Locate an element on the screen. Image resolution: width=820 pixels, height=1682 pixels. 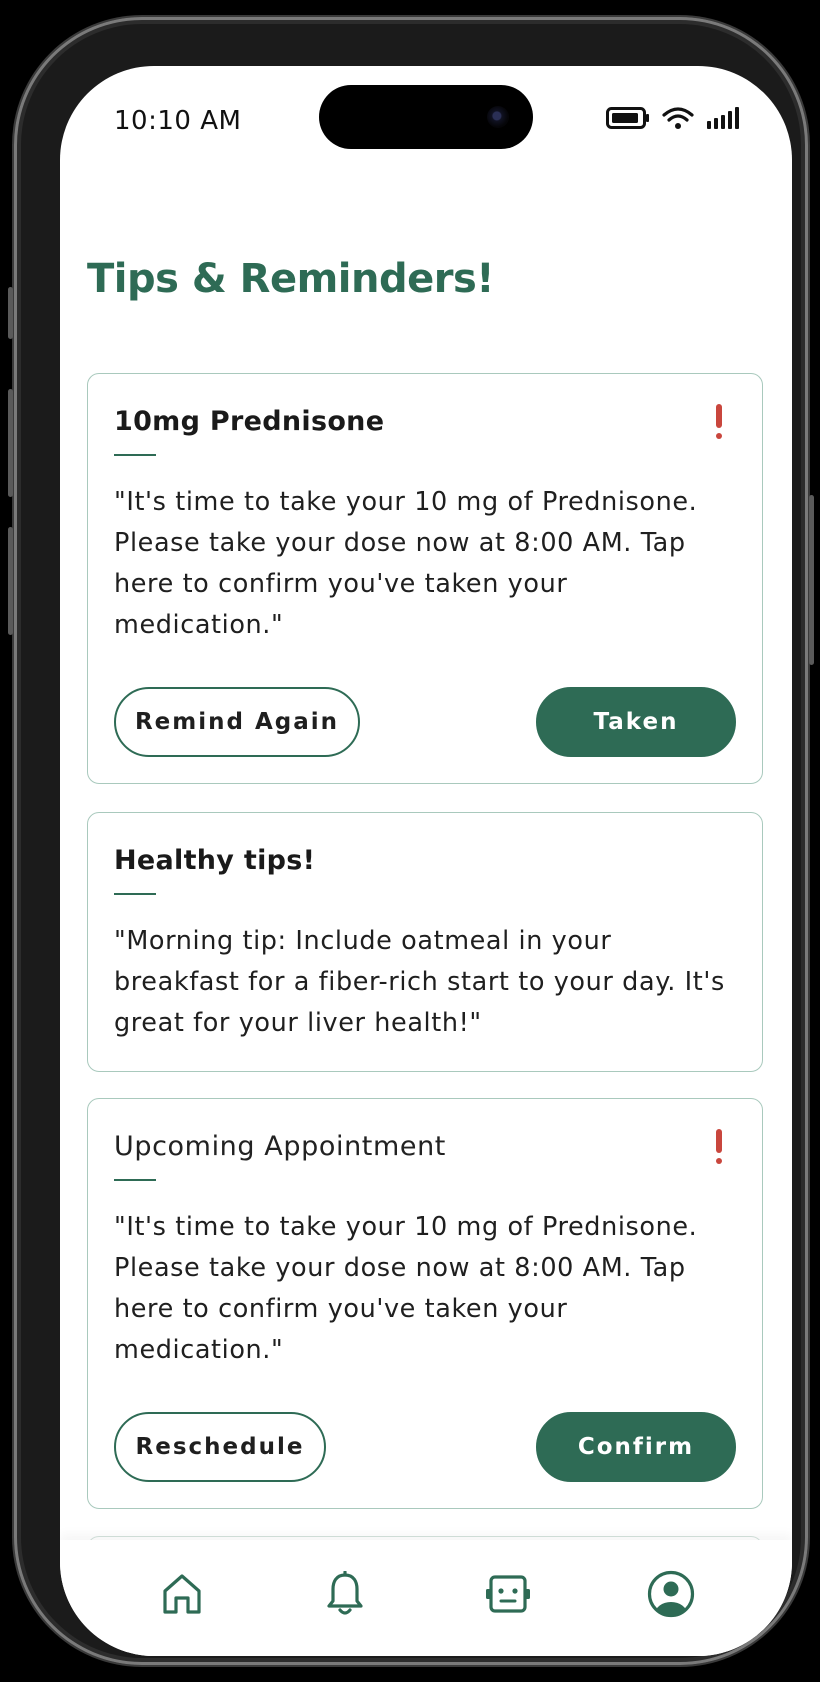
wifi-icon is located at coordinates (678, 118).